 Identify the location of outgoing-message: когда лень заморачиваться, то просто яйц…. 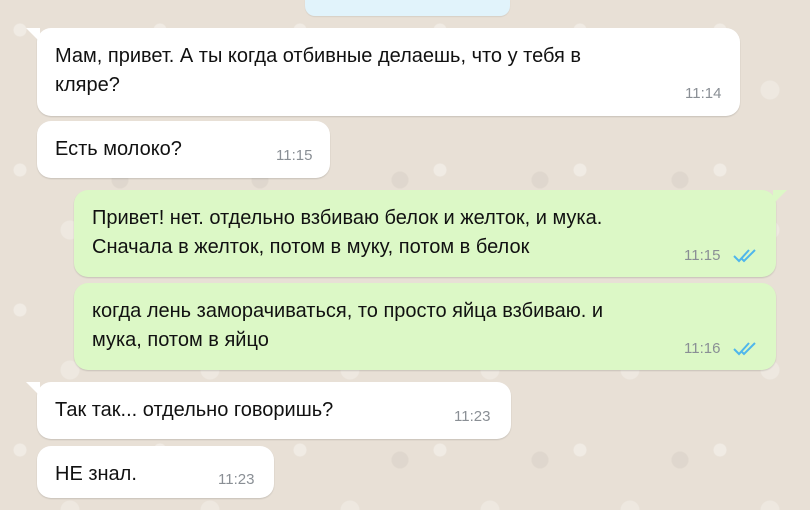
(425, 326).